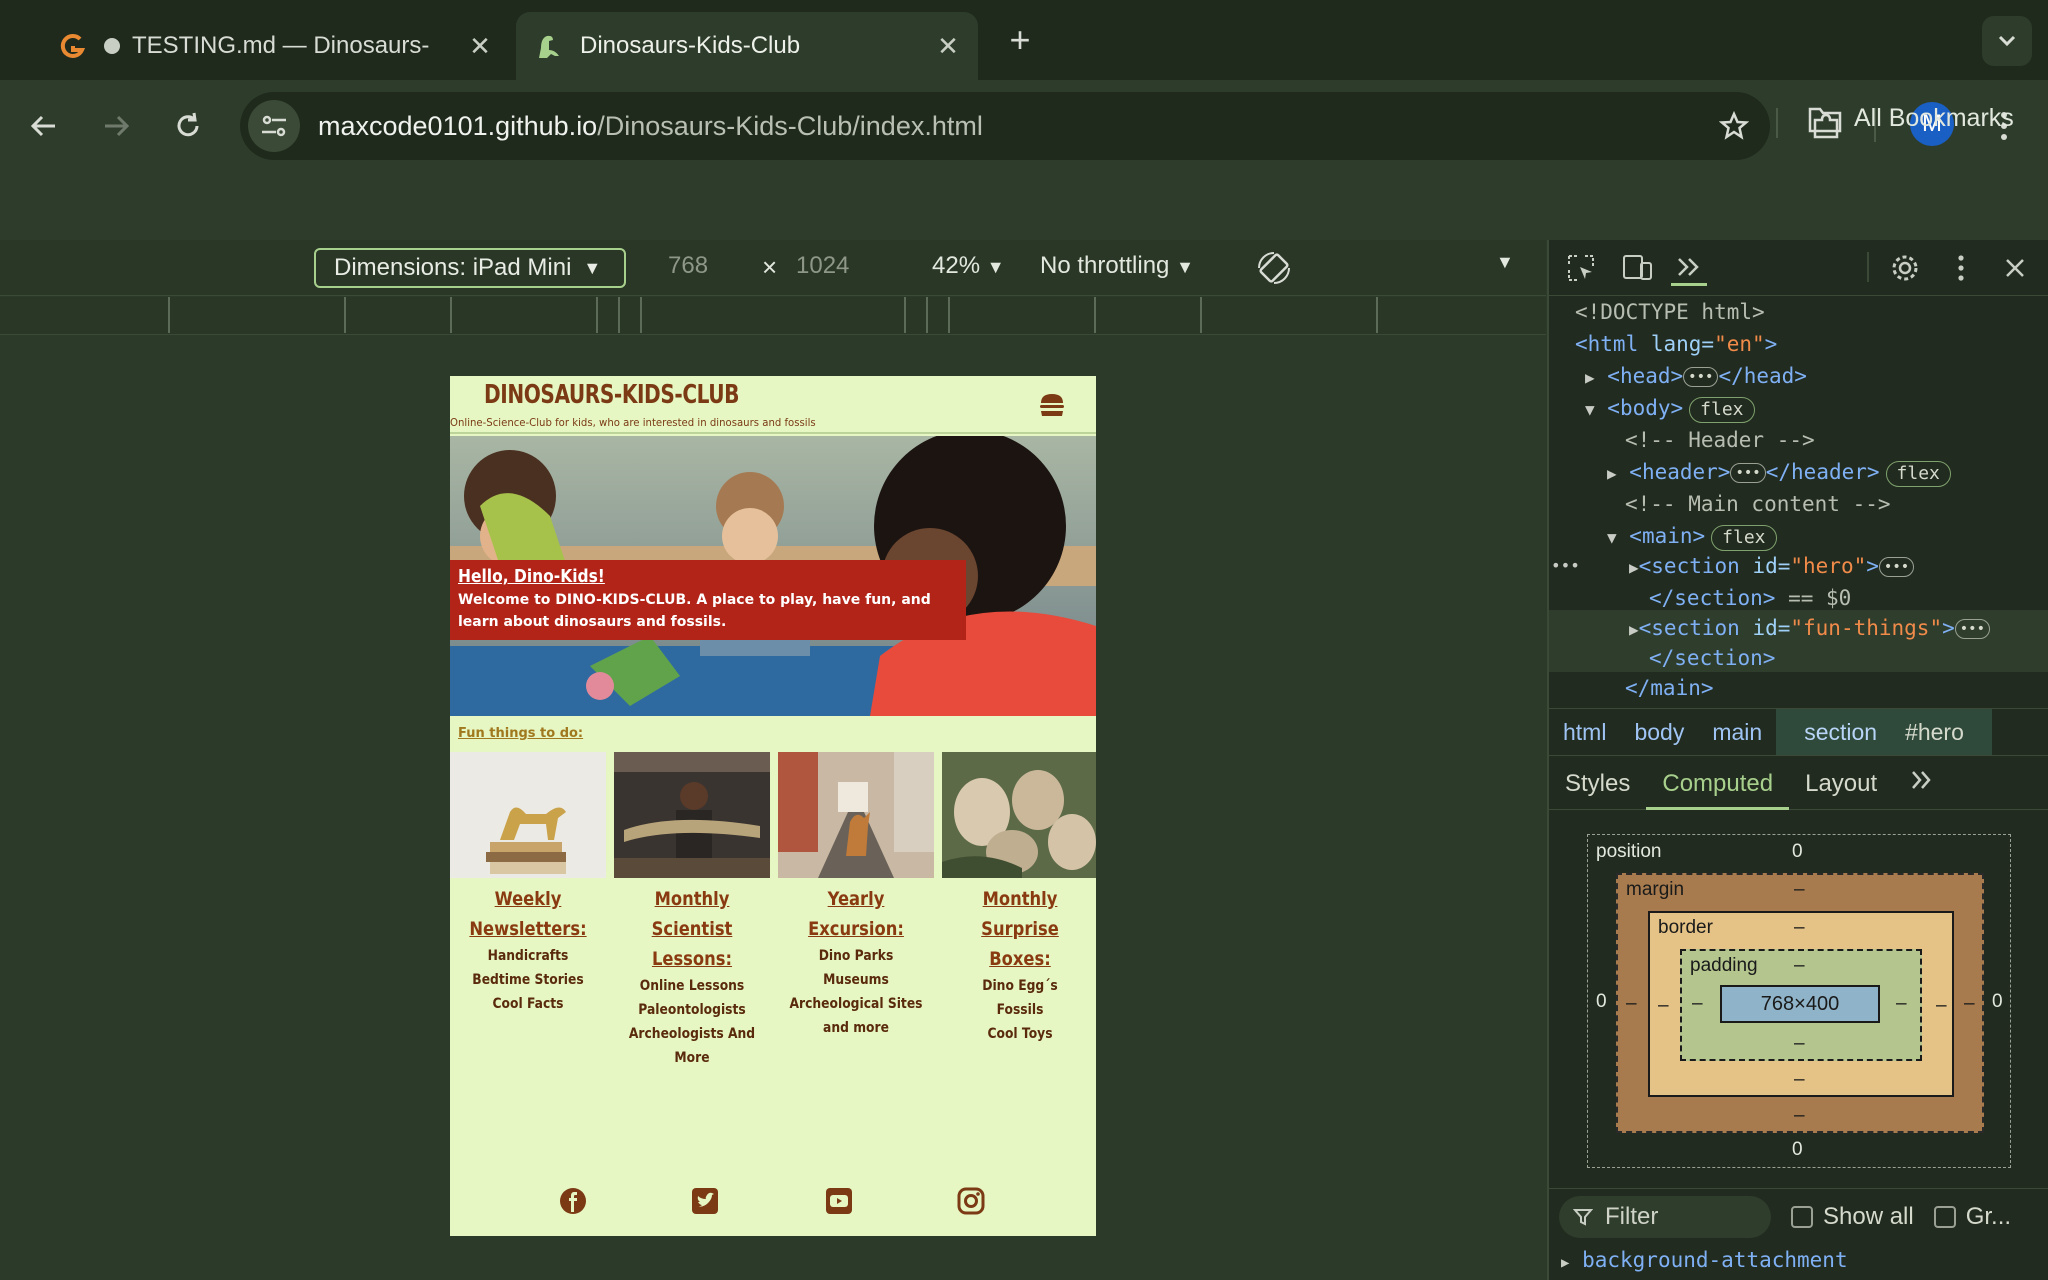  I want to click on card-title: Monthly Surprise Boxes:, so click(1020, 929).